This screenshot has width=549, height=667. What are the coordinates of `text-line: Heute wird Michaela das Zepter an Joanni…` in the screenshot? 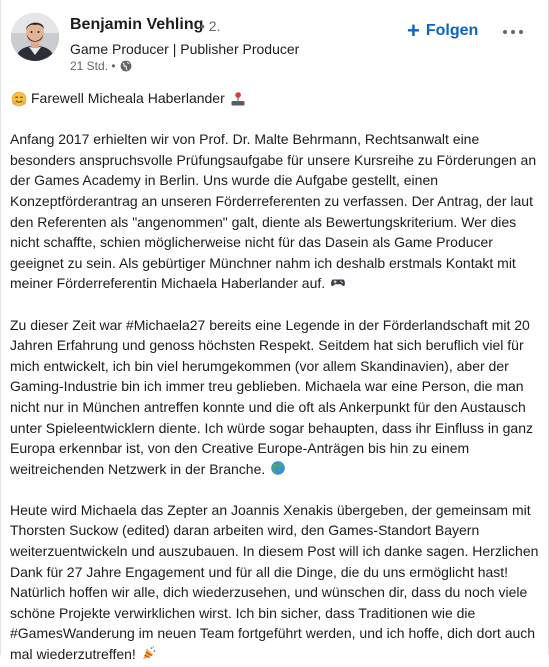 It's located at (270, 509).